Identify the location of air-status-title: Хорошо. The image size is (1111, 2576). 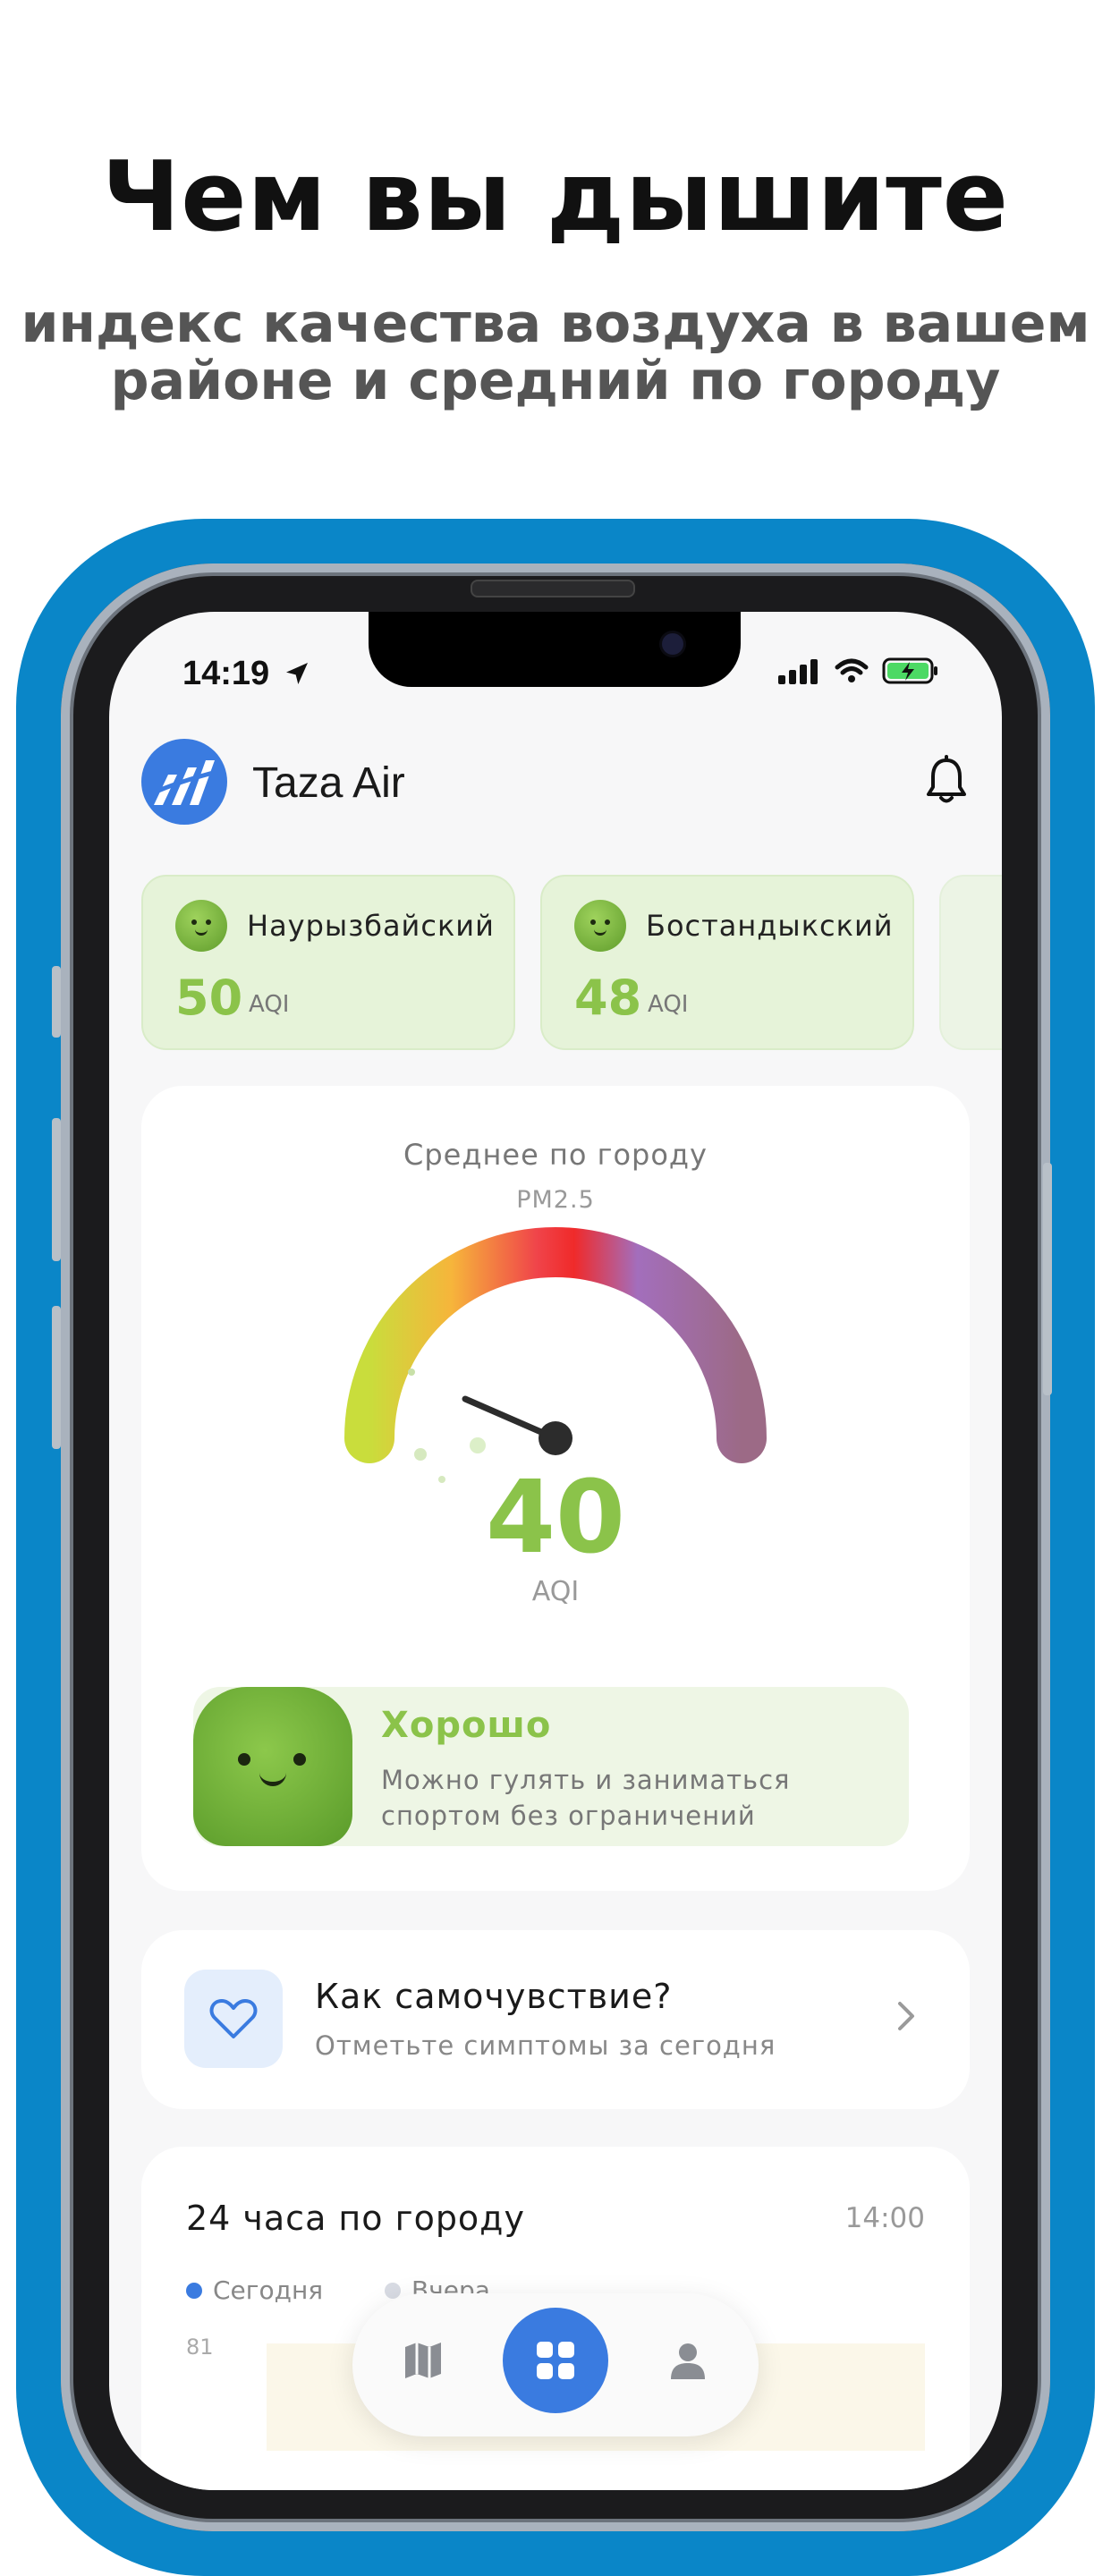
(466, 1725).